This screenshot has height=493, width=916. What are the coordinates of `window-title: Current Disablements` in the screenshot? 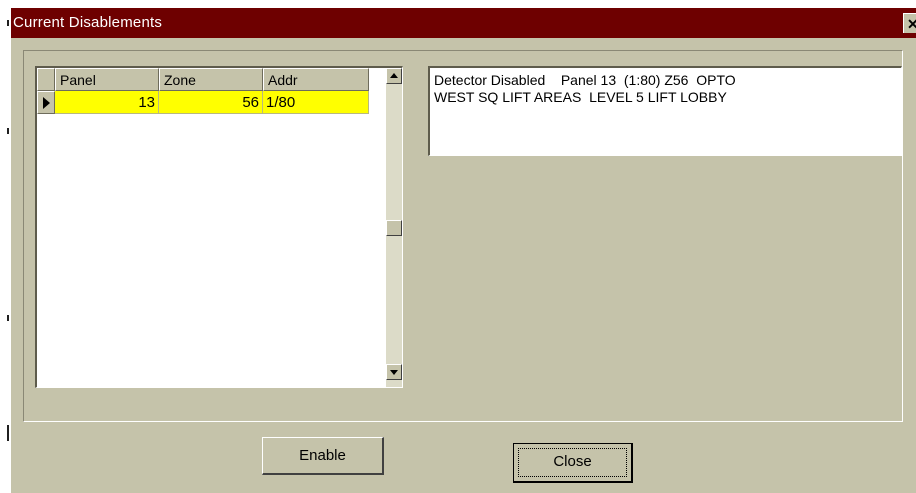 It's located at (88, 22).